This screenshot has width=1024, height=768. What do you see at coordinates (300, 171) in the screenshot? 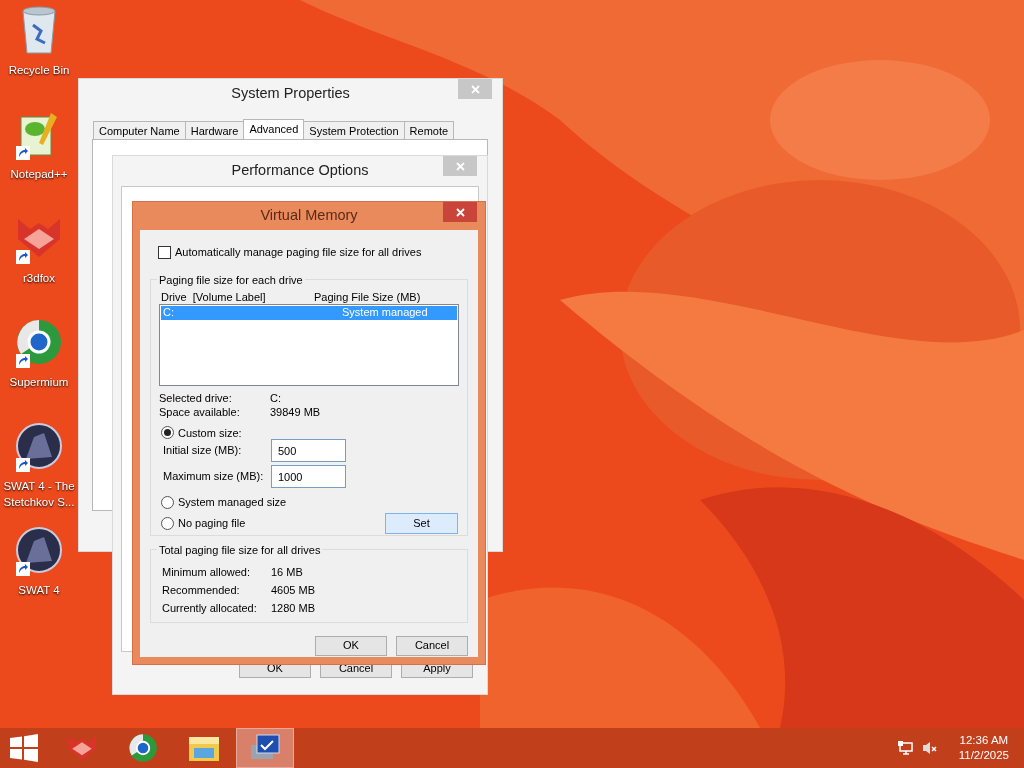
I see `window-title: Performance Options` at bounding box center [300, 171].